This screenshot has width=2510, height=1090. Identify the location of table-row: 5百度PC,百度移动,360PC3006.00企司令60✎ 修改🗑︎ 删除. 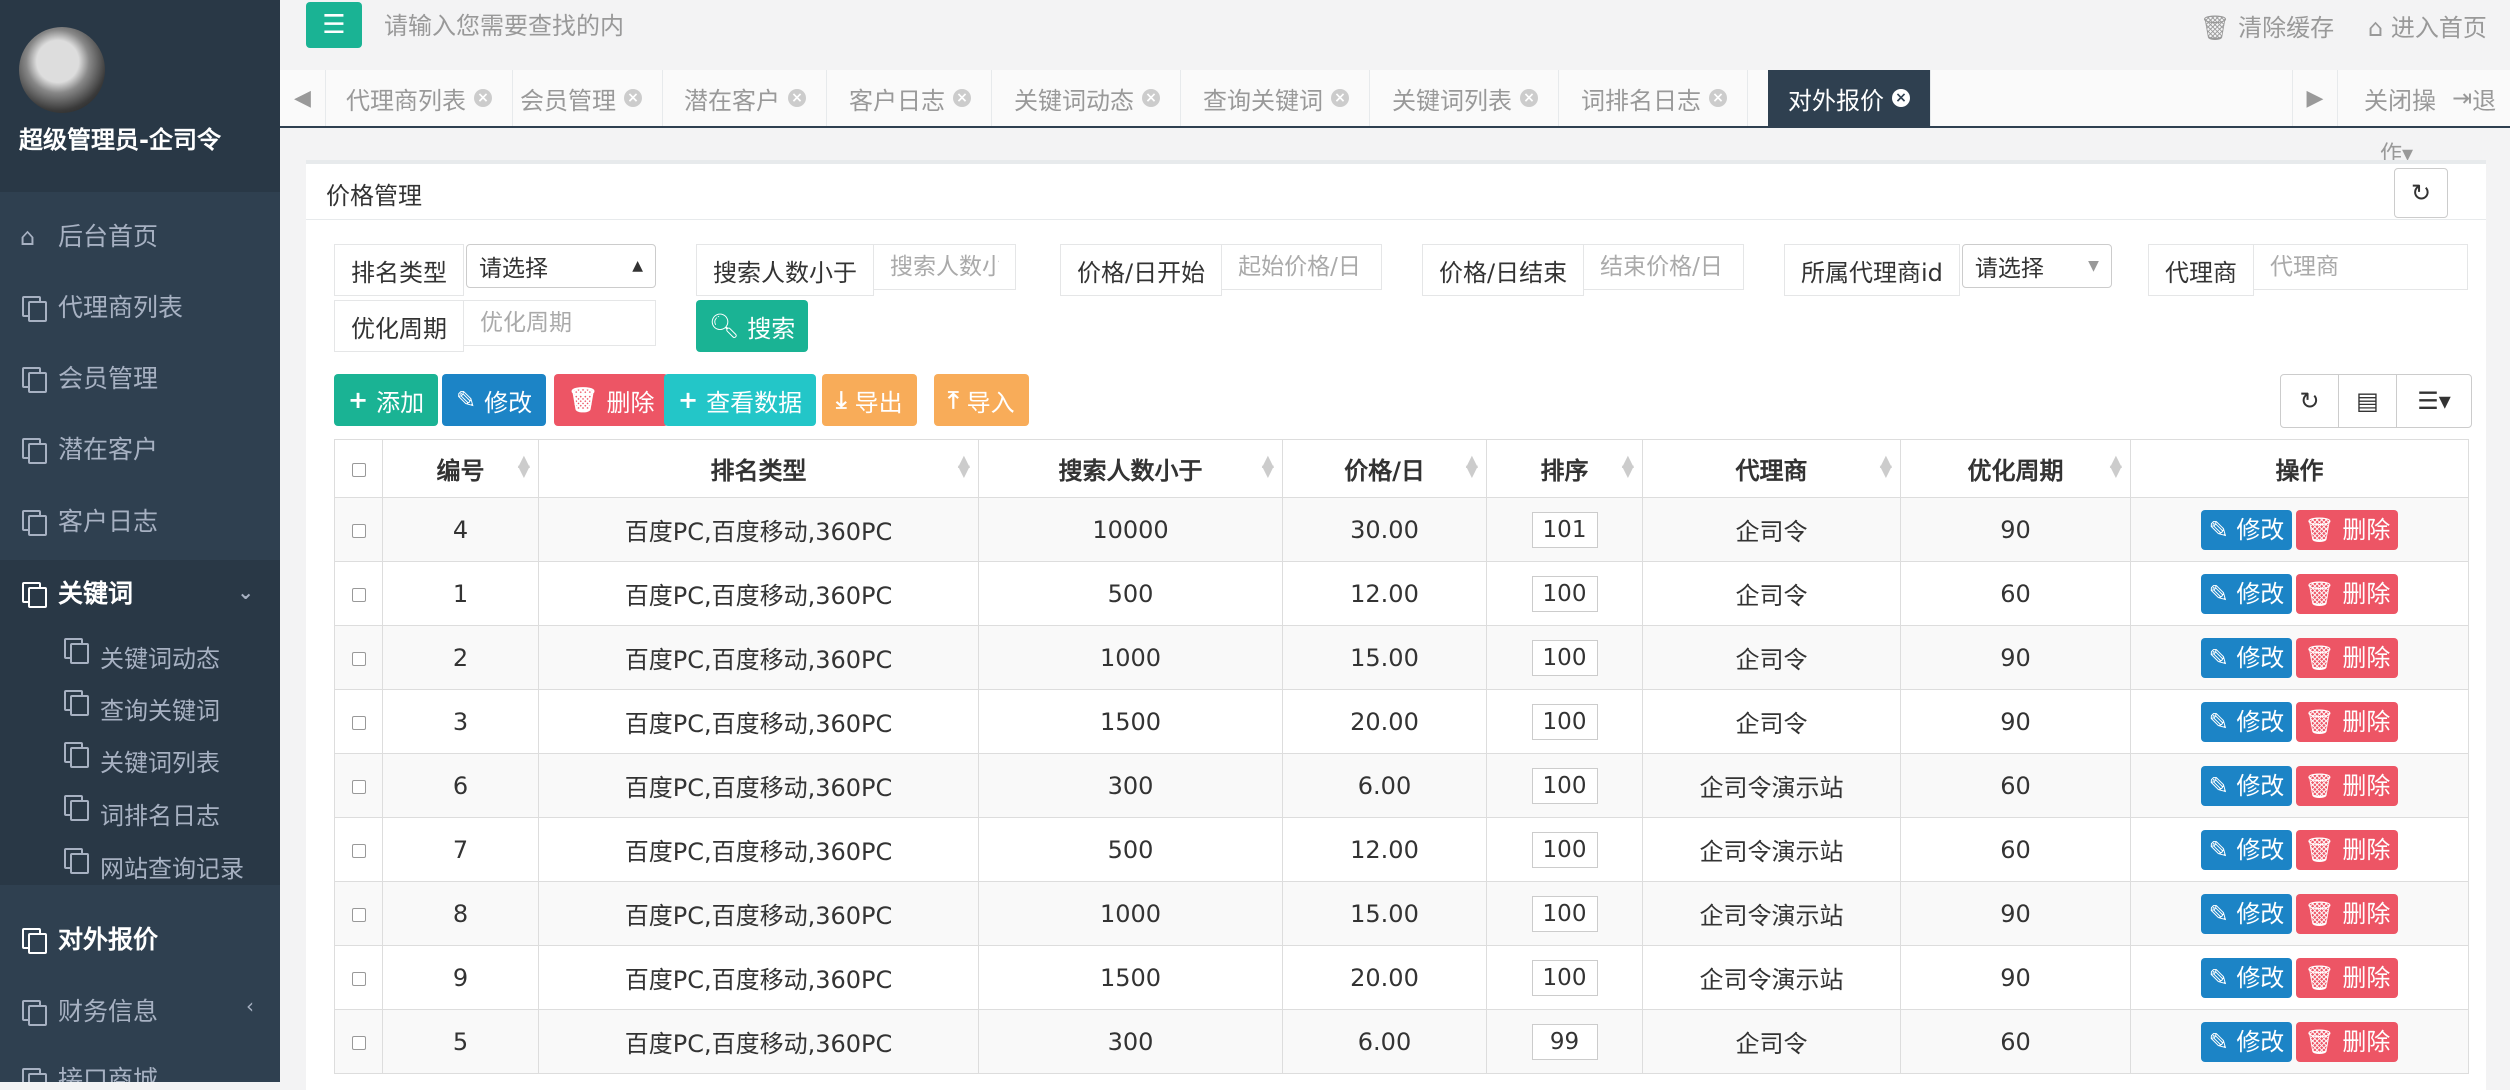
(1401, 1041).